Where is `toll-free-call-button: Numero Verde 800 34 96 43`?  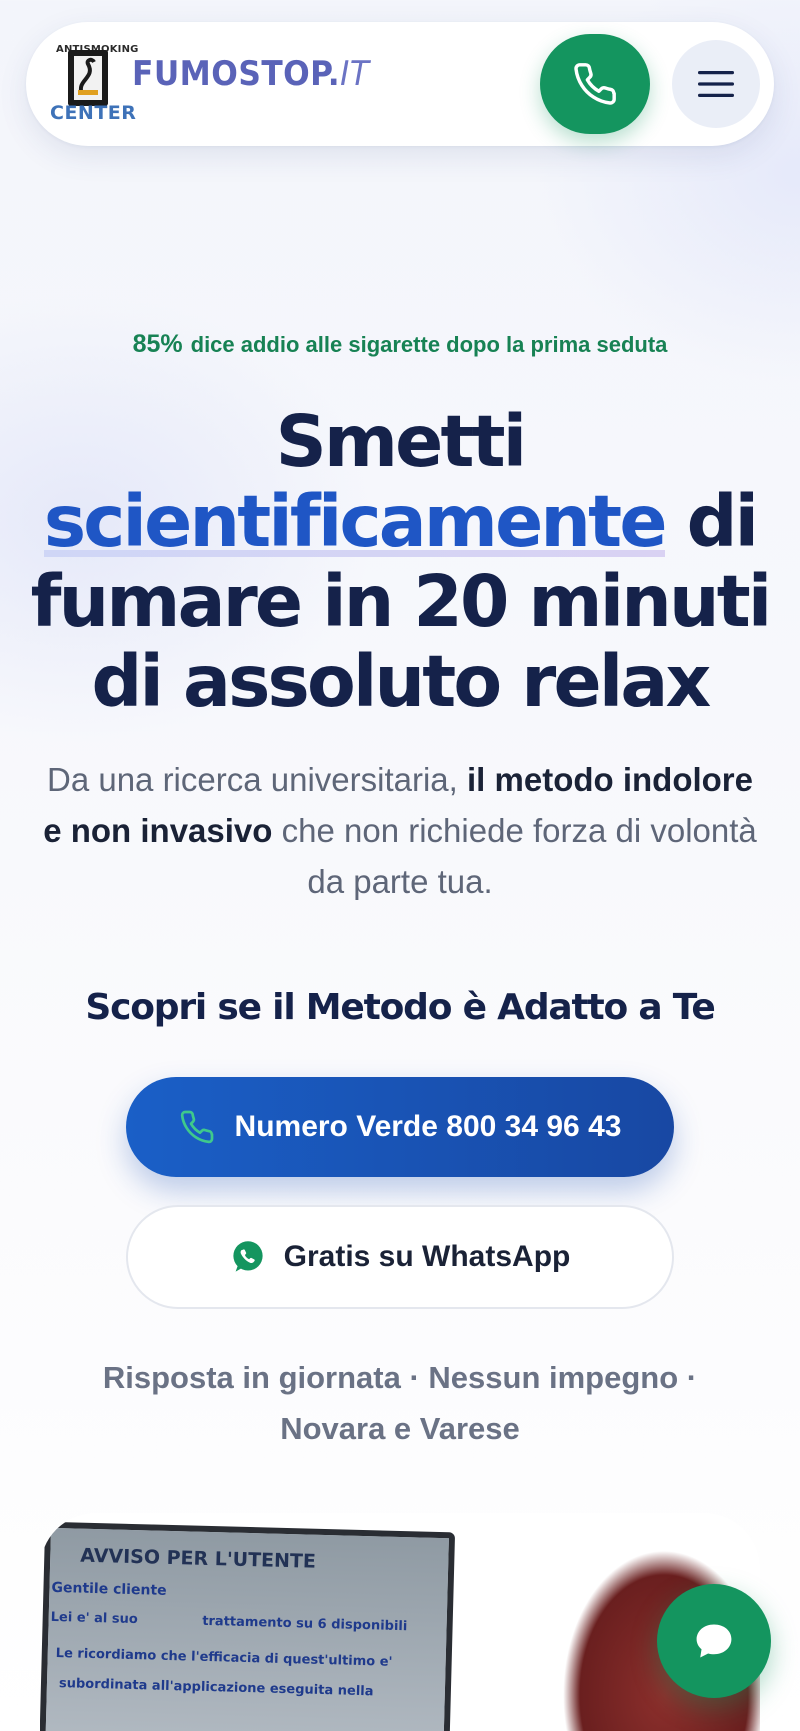
toll-free-call-button: Numero Verde 800 34 96 43 is located at coordinates (400, 1127).